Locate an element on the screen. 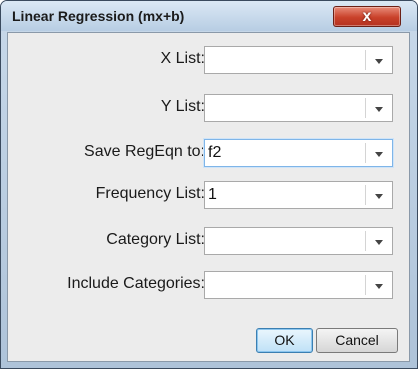 The height and width of the screenshot is (369, 418). save-regeqn-dropdown: f2 is located at coordinates (298, 153).